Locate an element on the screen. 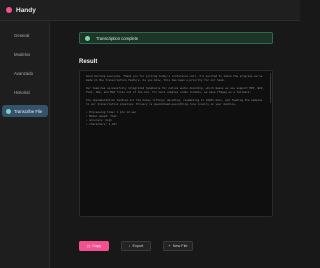 The image size is (320, 268). sidebar-item-label: Historial is located at coordinates (22, 92).